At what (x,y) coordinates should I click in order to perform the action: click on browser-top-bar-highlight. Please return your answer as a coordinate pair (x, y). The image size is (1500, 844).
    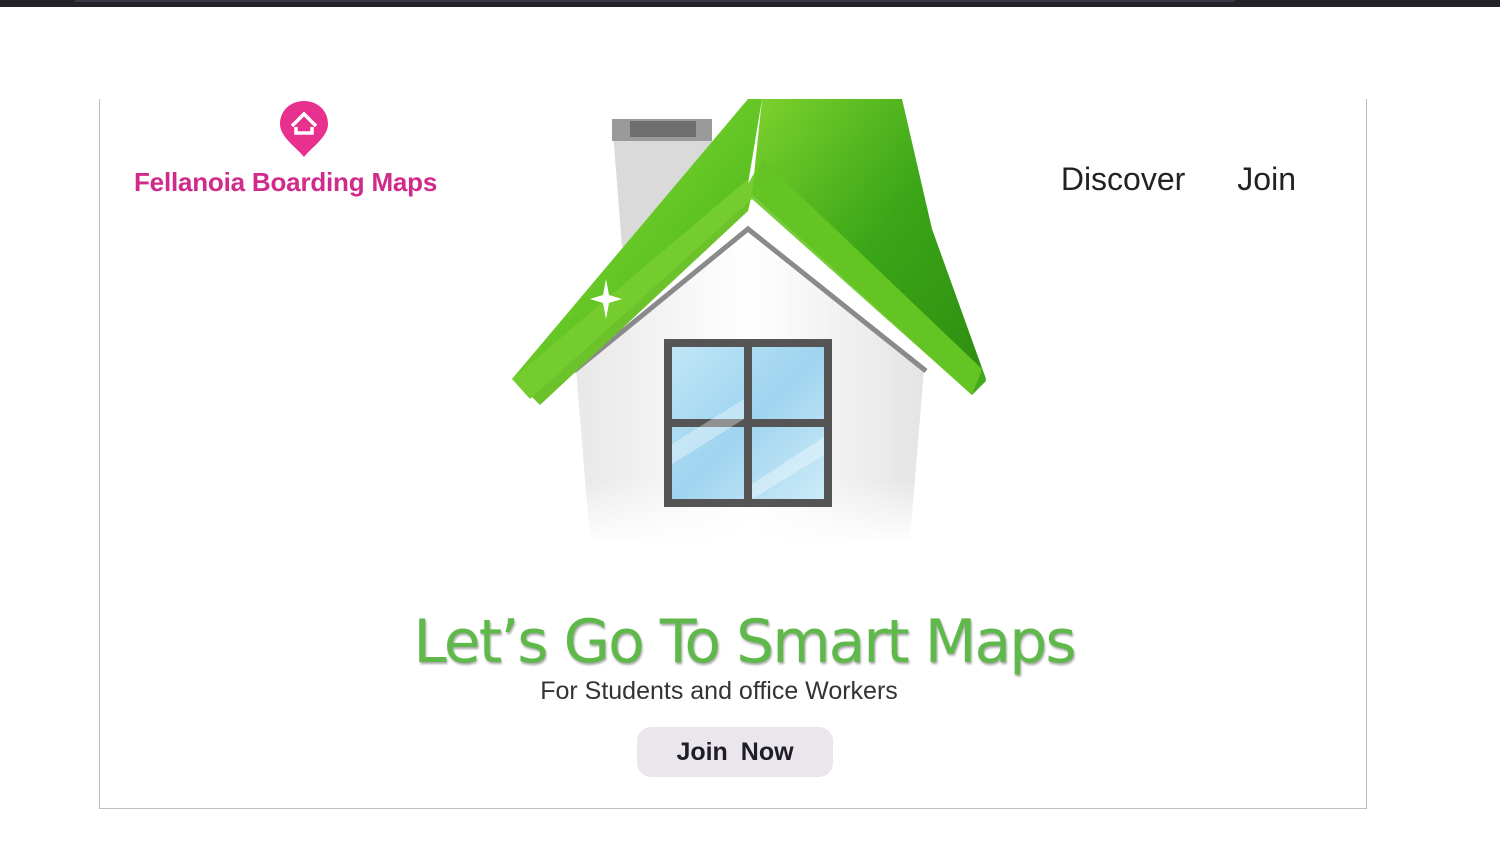
    Looking at the image, I should click on (655, 1).